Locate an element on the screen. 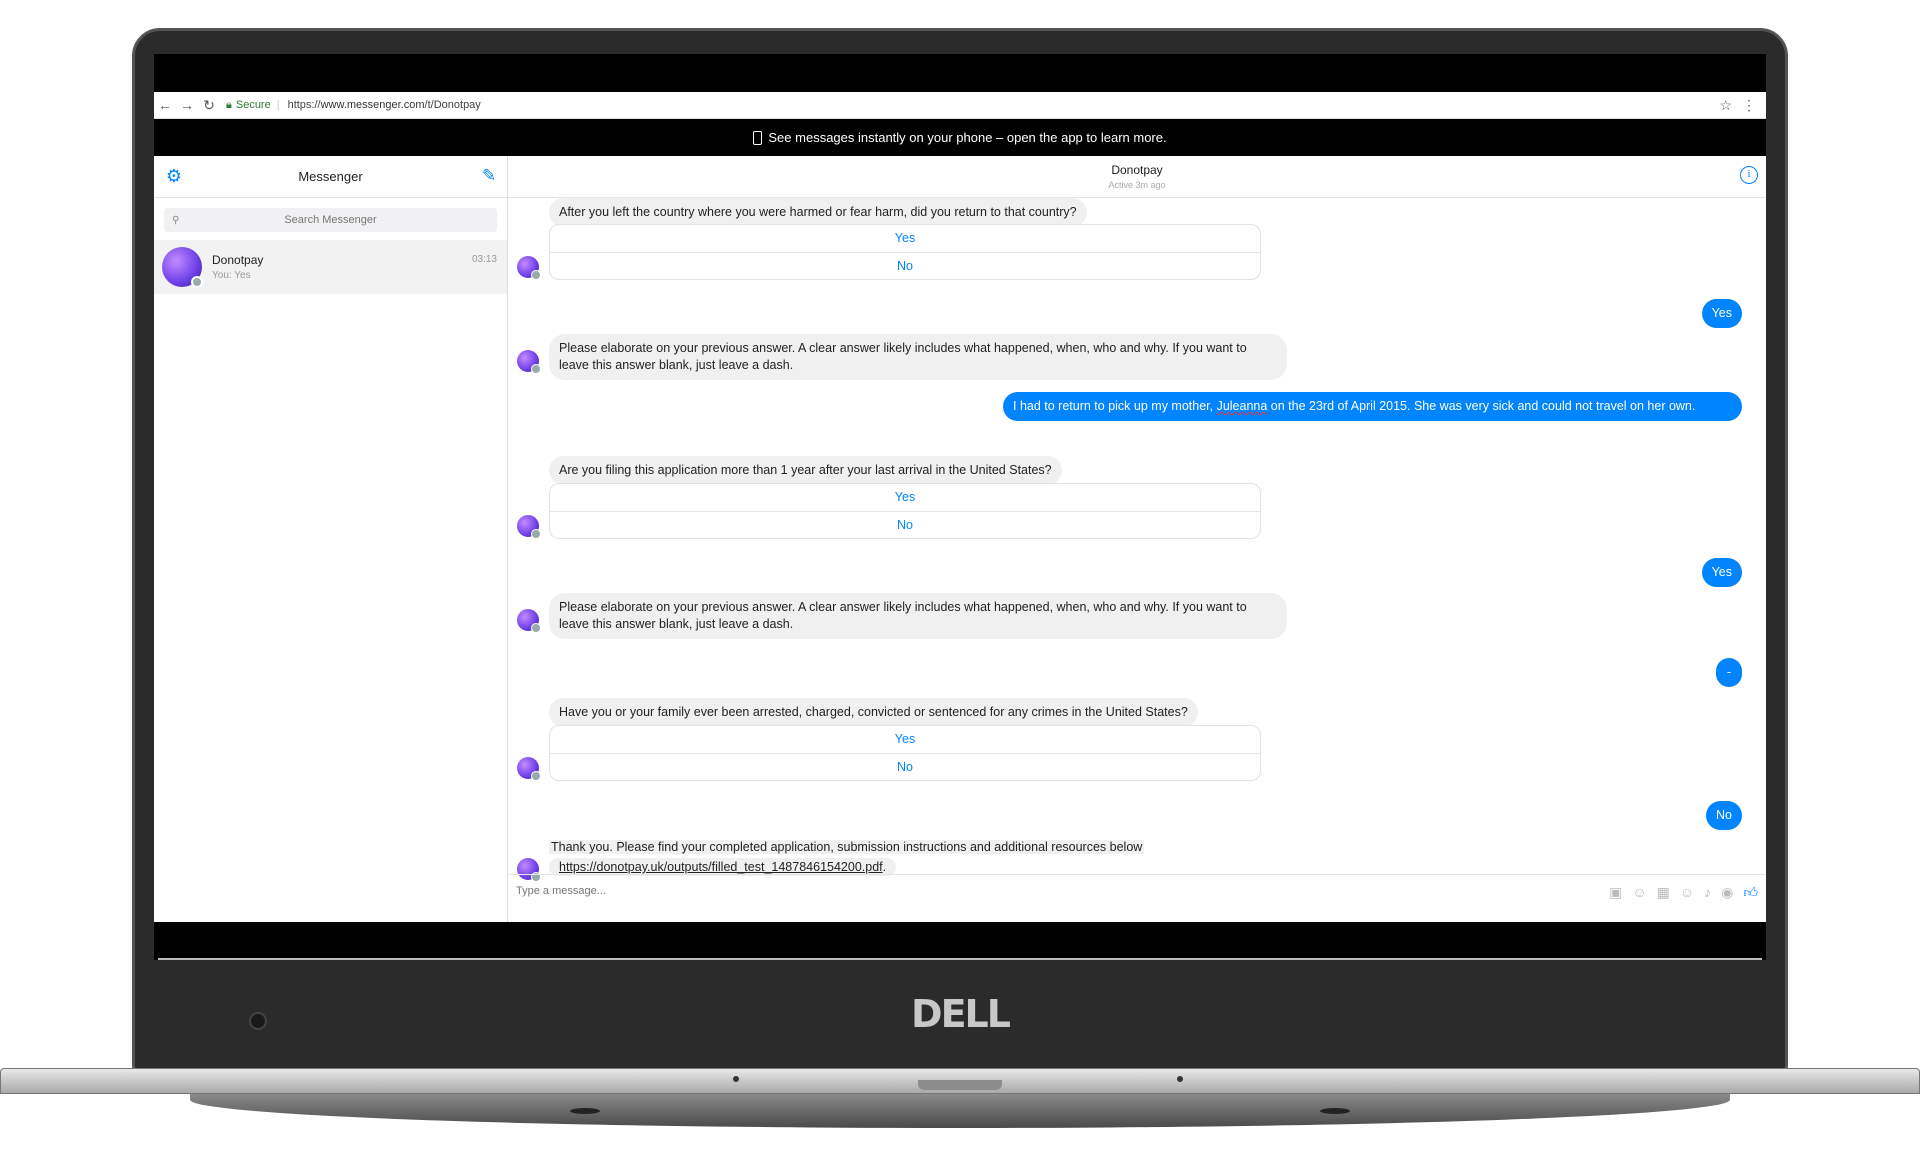 The width and height of the screenshot is (1920, 1152). camera-icon: ◉ is located at coordinates (1727, 892).